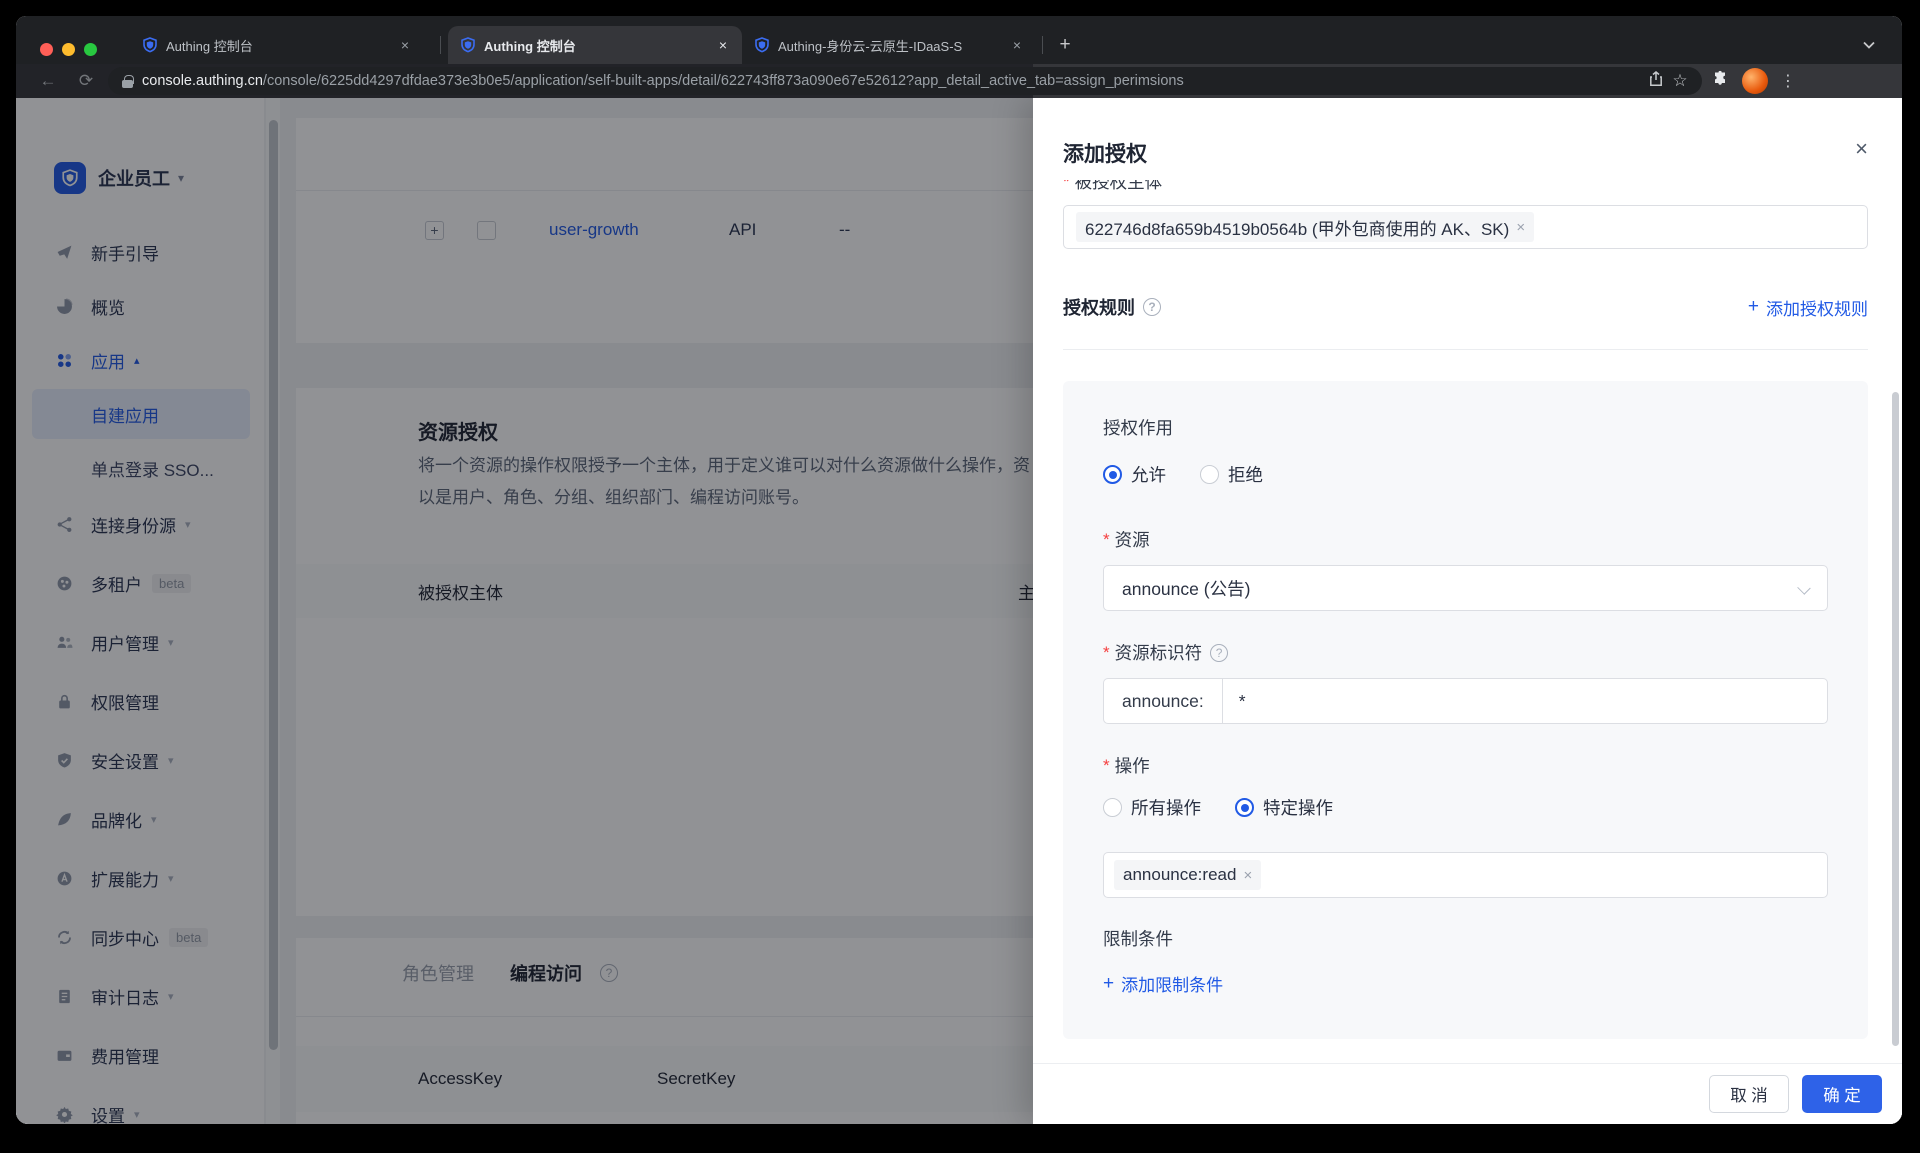 The height and width of the screenshot is (1153, 1920). Describe the element at coordinates (1180, 874) in the screenshot. I see `action-tag-text: announce:read` at that location.